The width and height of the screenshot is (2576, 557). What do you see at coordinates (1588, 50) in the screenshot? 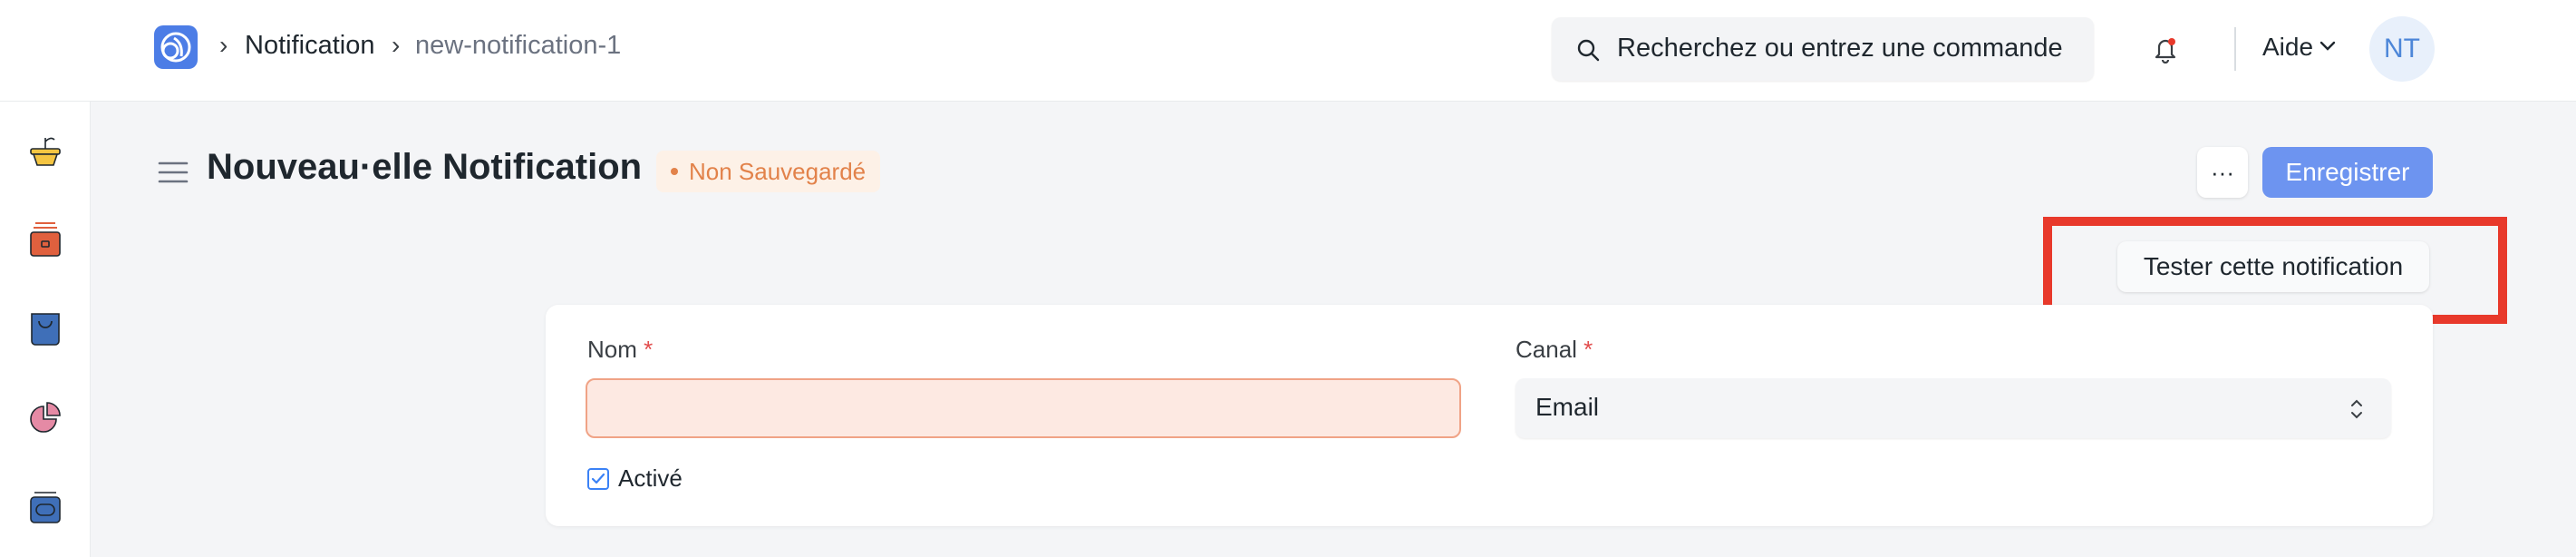
I see `search-icon` at bounding box center [1588, 50].